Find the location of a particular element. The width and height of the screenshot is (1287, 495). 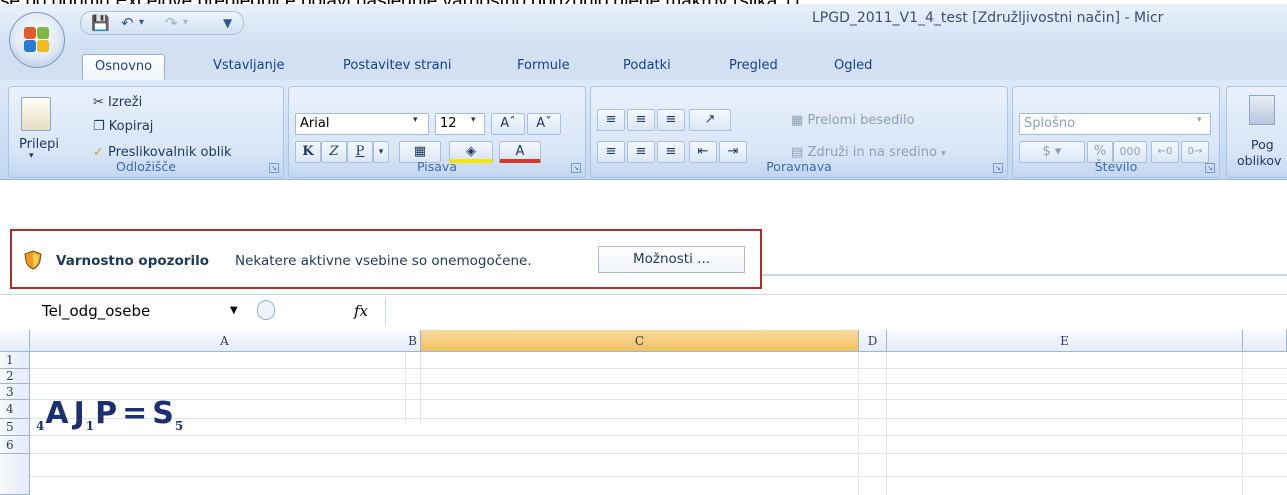

row-header-6: 6 is located at coordinates (15, 445).